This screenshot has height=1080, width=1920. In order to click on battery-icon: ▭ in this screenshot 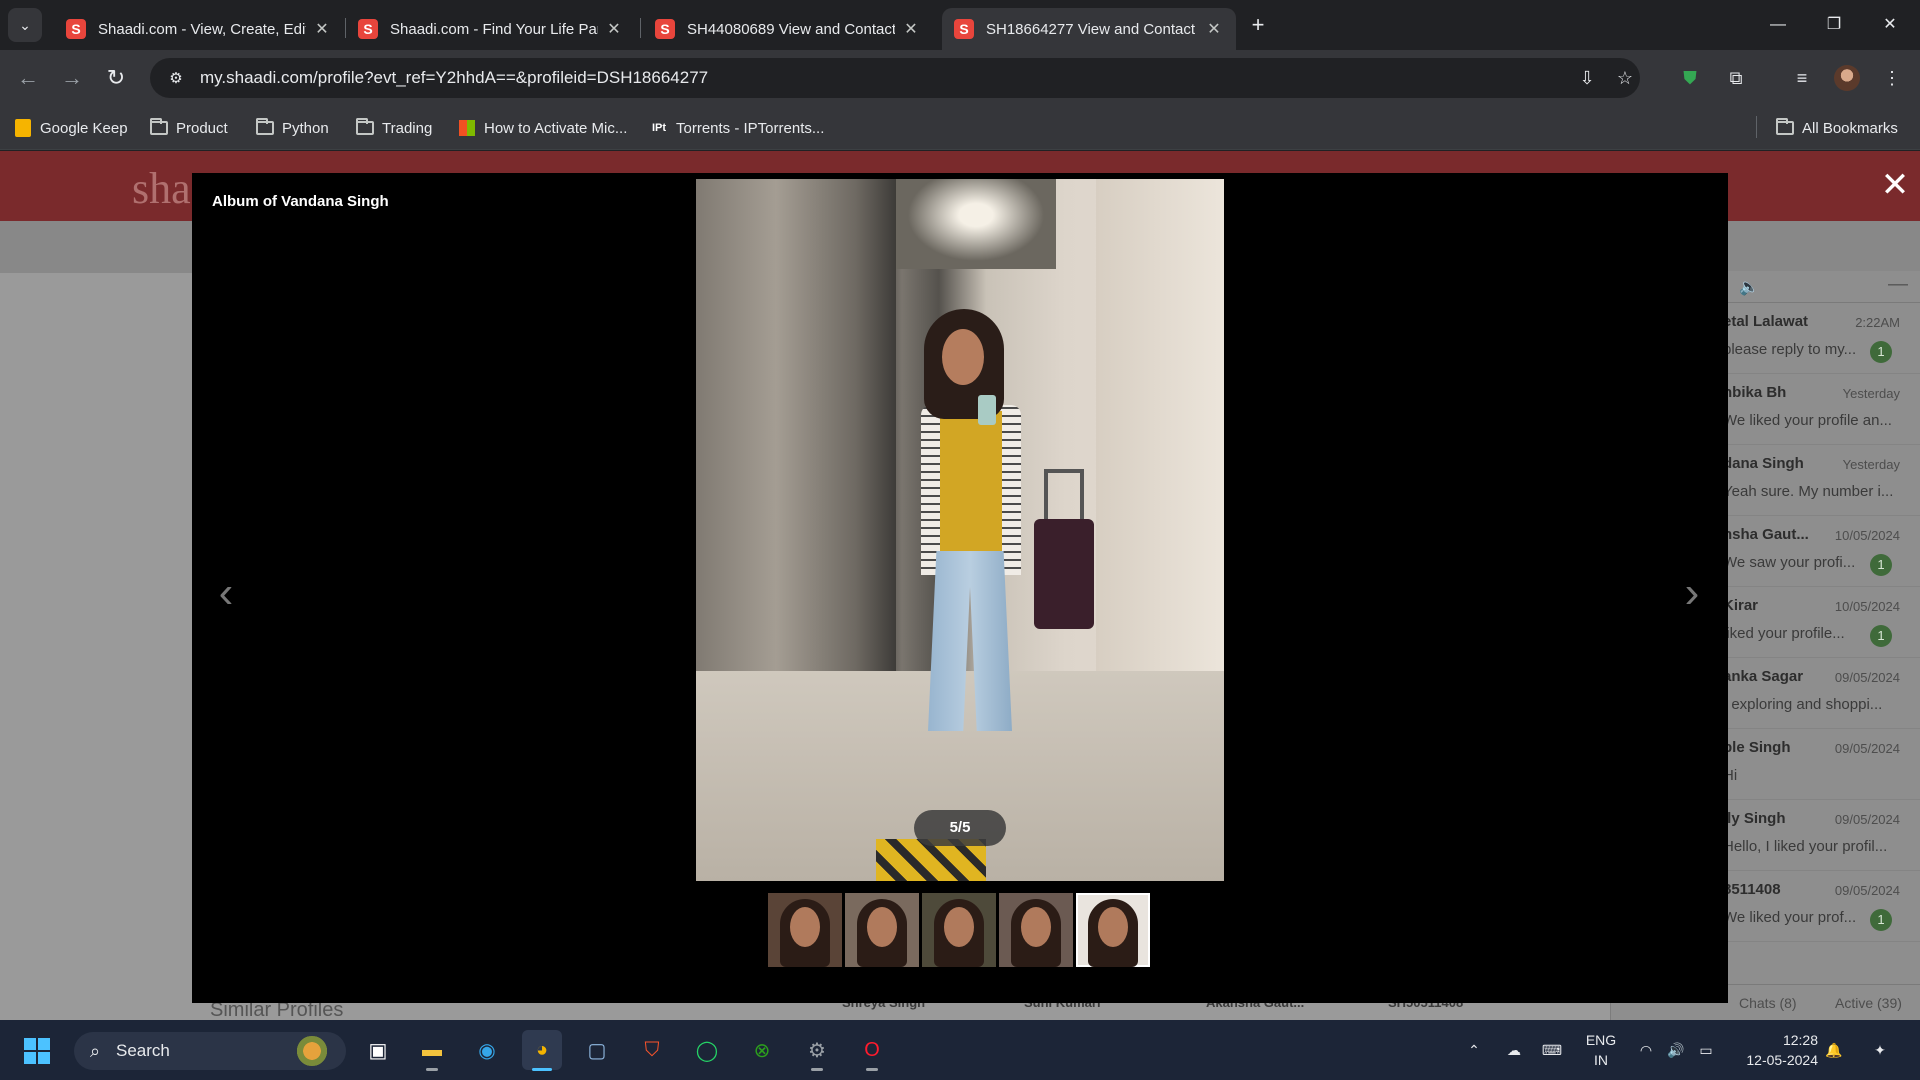, I will do `click(1706, 1050)`.